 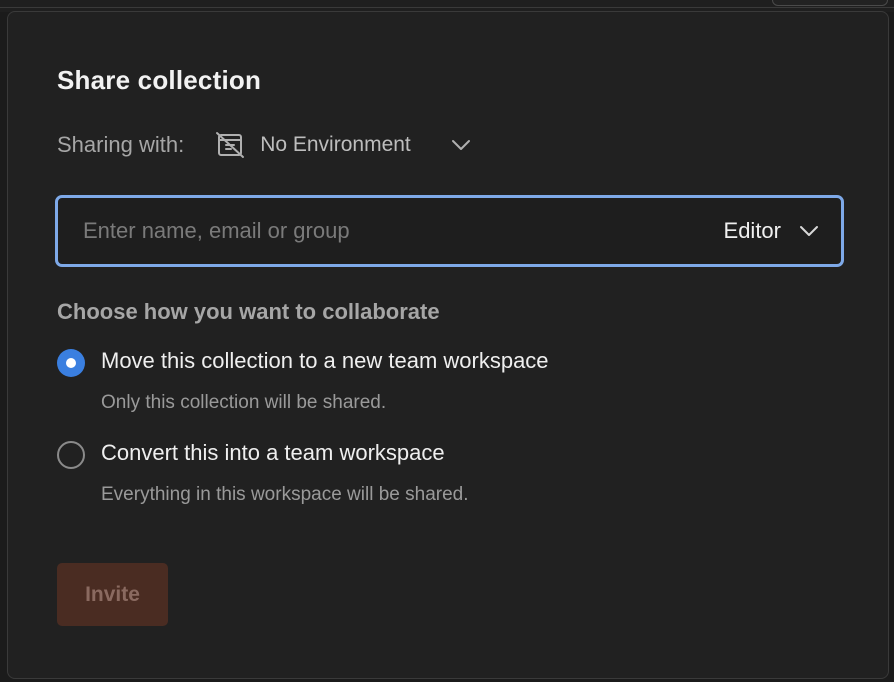 What do you see at coordinates (230, 145) in the screenshot?
I see `no-environment-icon` at bounding box center [230, 145].